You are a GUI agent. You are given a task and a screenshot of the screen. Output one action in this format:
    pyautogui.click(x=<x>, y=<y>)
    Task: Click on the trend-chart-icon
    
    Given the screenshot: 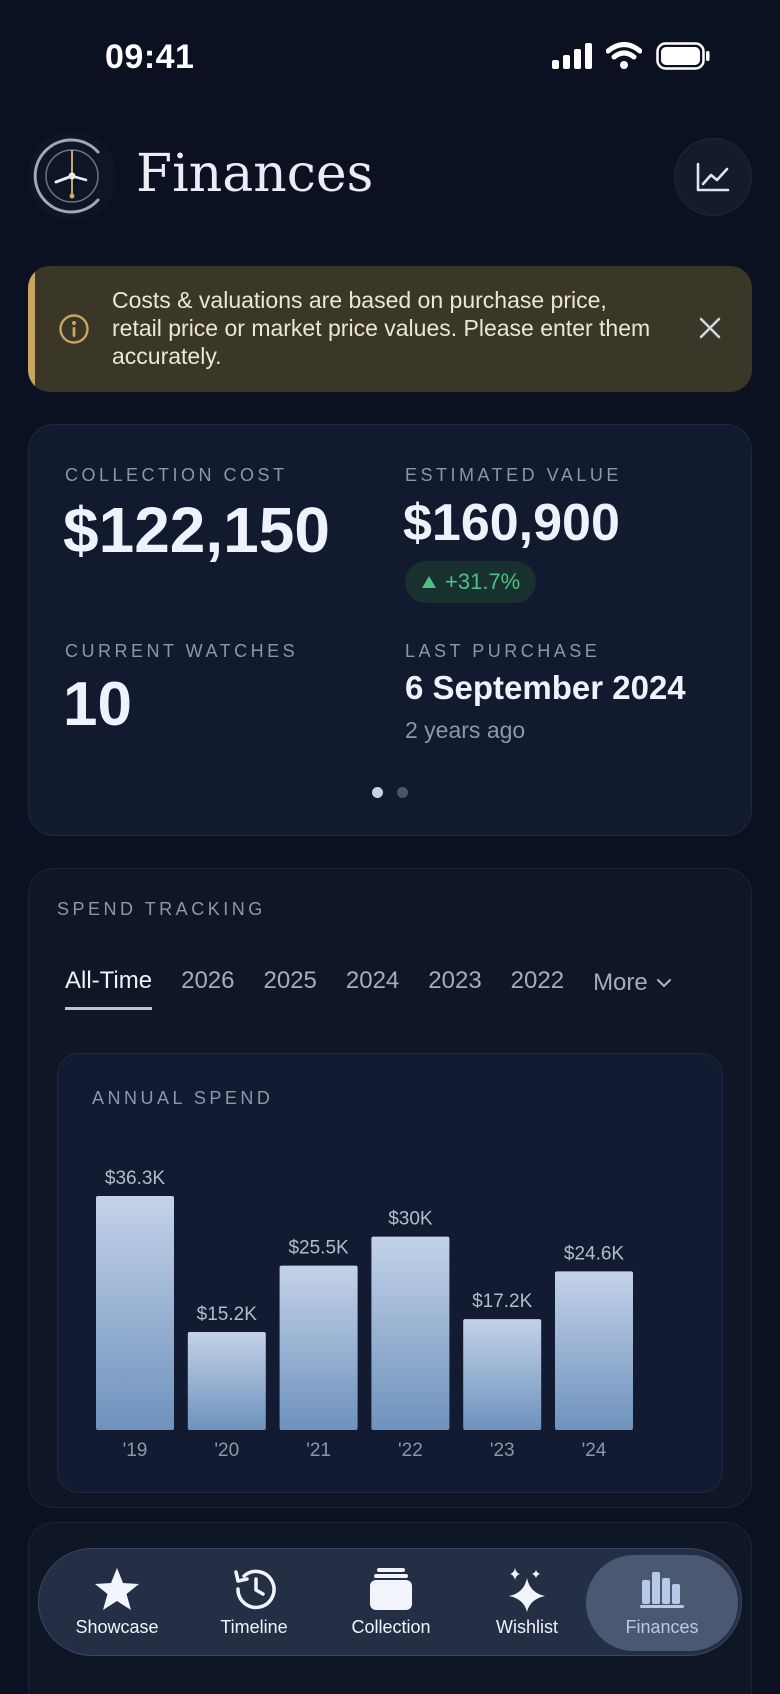 What is the action you would take?
    pyautogui.click(x=713, y=177)
    